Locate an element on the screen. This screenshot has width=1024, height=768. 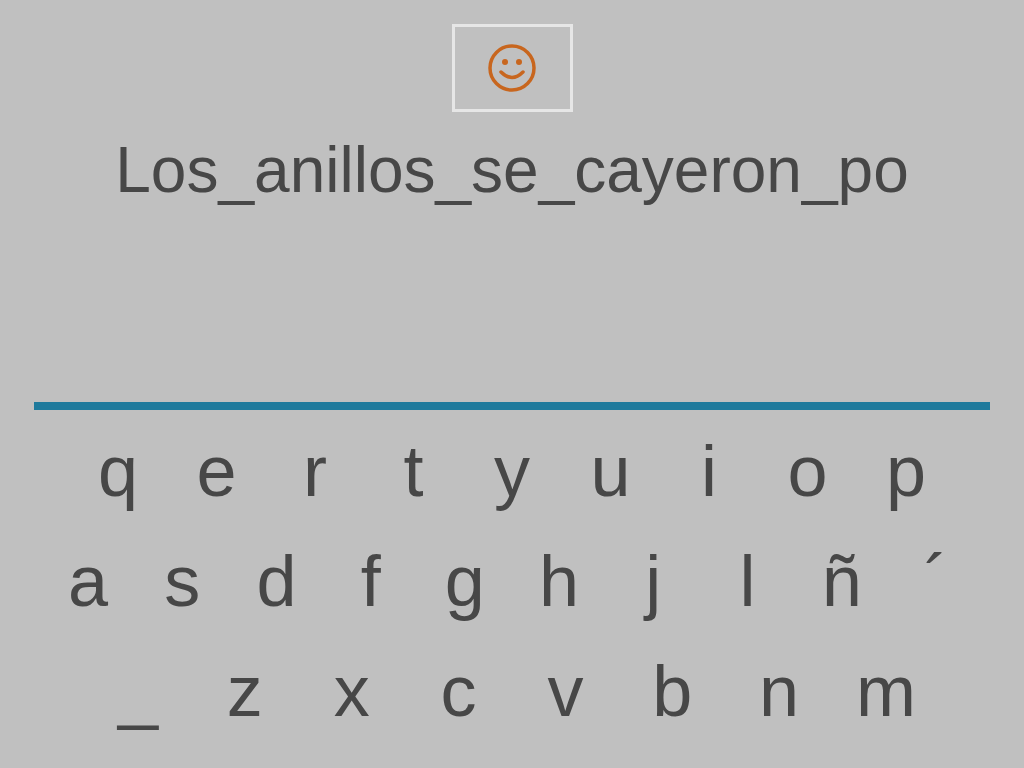
letter-key: g is located at coordinates (464, 581).